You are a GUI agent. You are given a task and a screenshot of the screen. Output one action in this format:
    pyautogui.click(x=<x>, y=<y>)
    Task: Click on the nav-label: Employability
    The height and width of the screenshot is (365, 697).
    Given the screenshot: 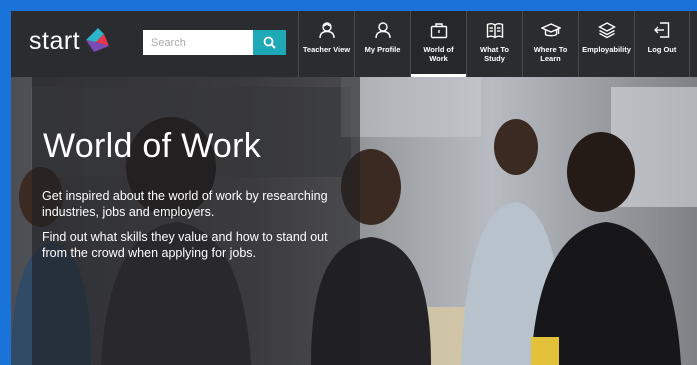 What is the action you would take?
    pyautogui.click(x=606, y=49)
    